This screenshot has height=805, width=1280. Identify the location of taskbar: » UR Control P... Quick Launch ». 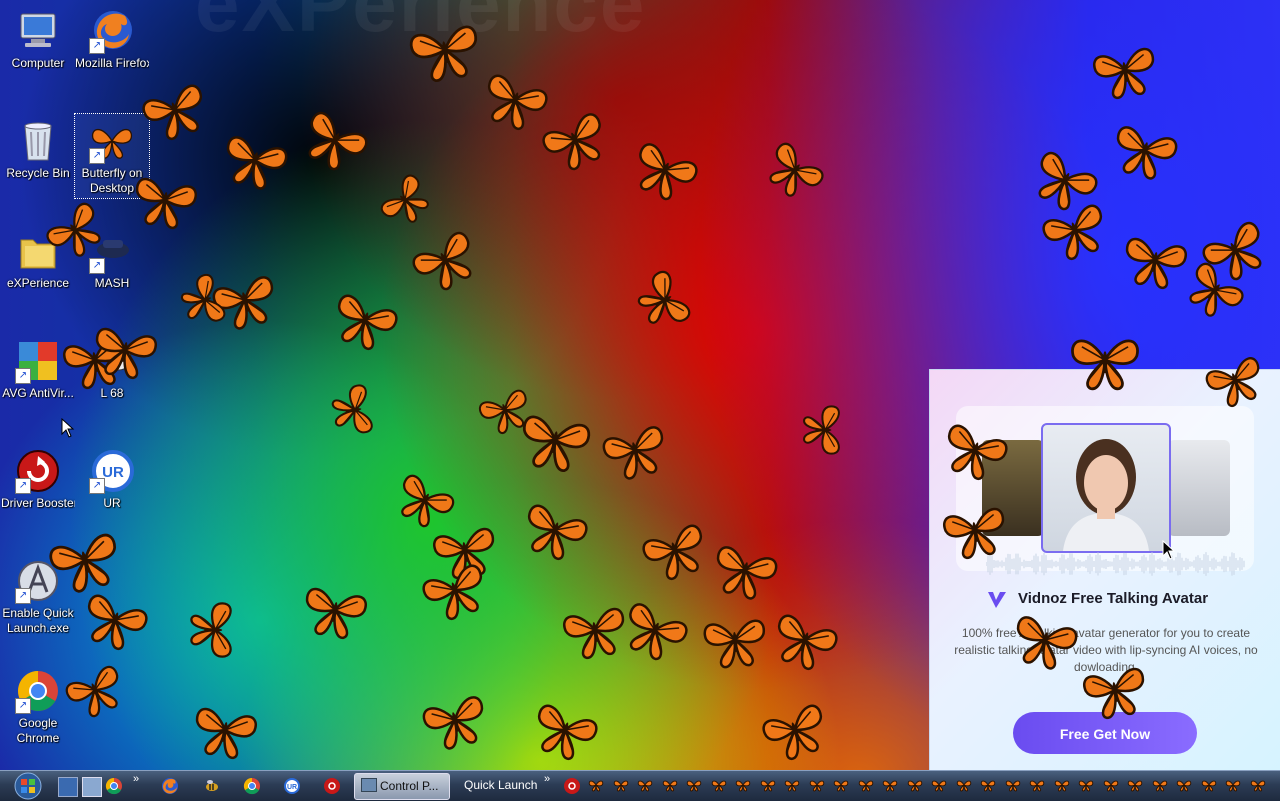
(640, 785).